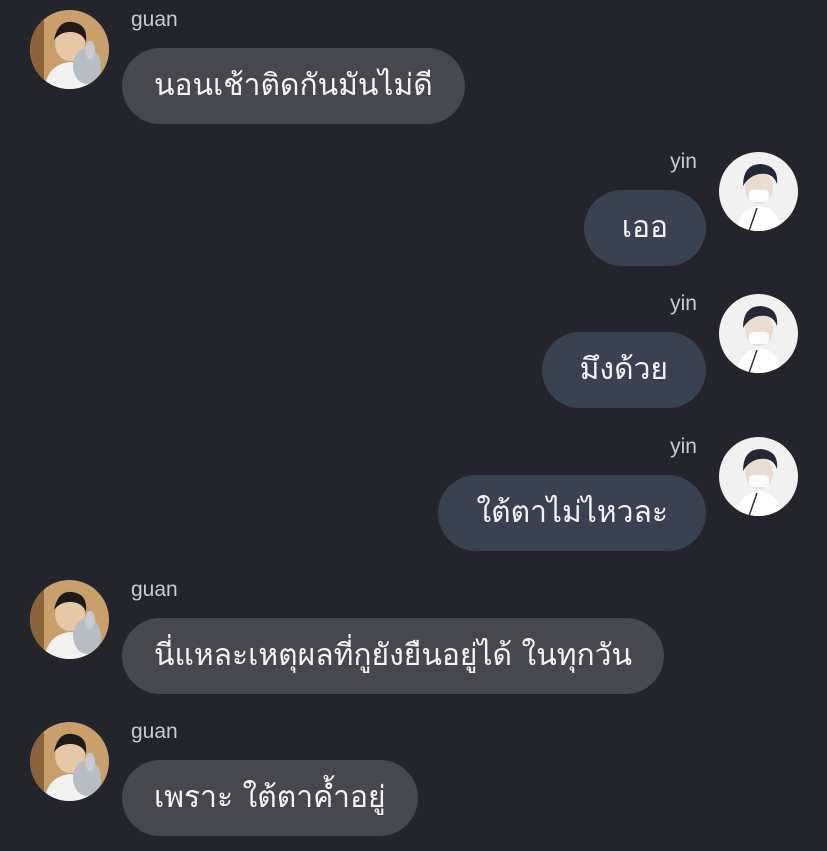 This screenshot has width=827, height=851. What do you see at coordinates (623, 370) in the screenshot?
I see `message-bubble: มึงด้วย` at bounding box center [623, 370].